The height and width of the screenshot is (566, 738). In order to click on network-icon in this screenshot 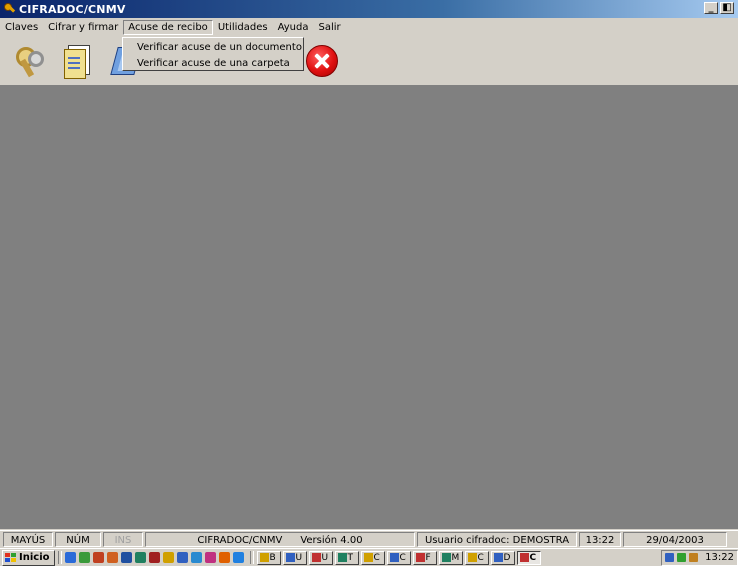, I will do `click(682, 557)`.